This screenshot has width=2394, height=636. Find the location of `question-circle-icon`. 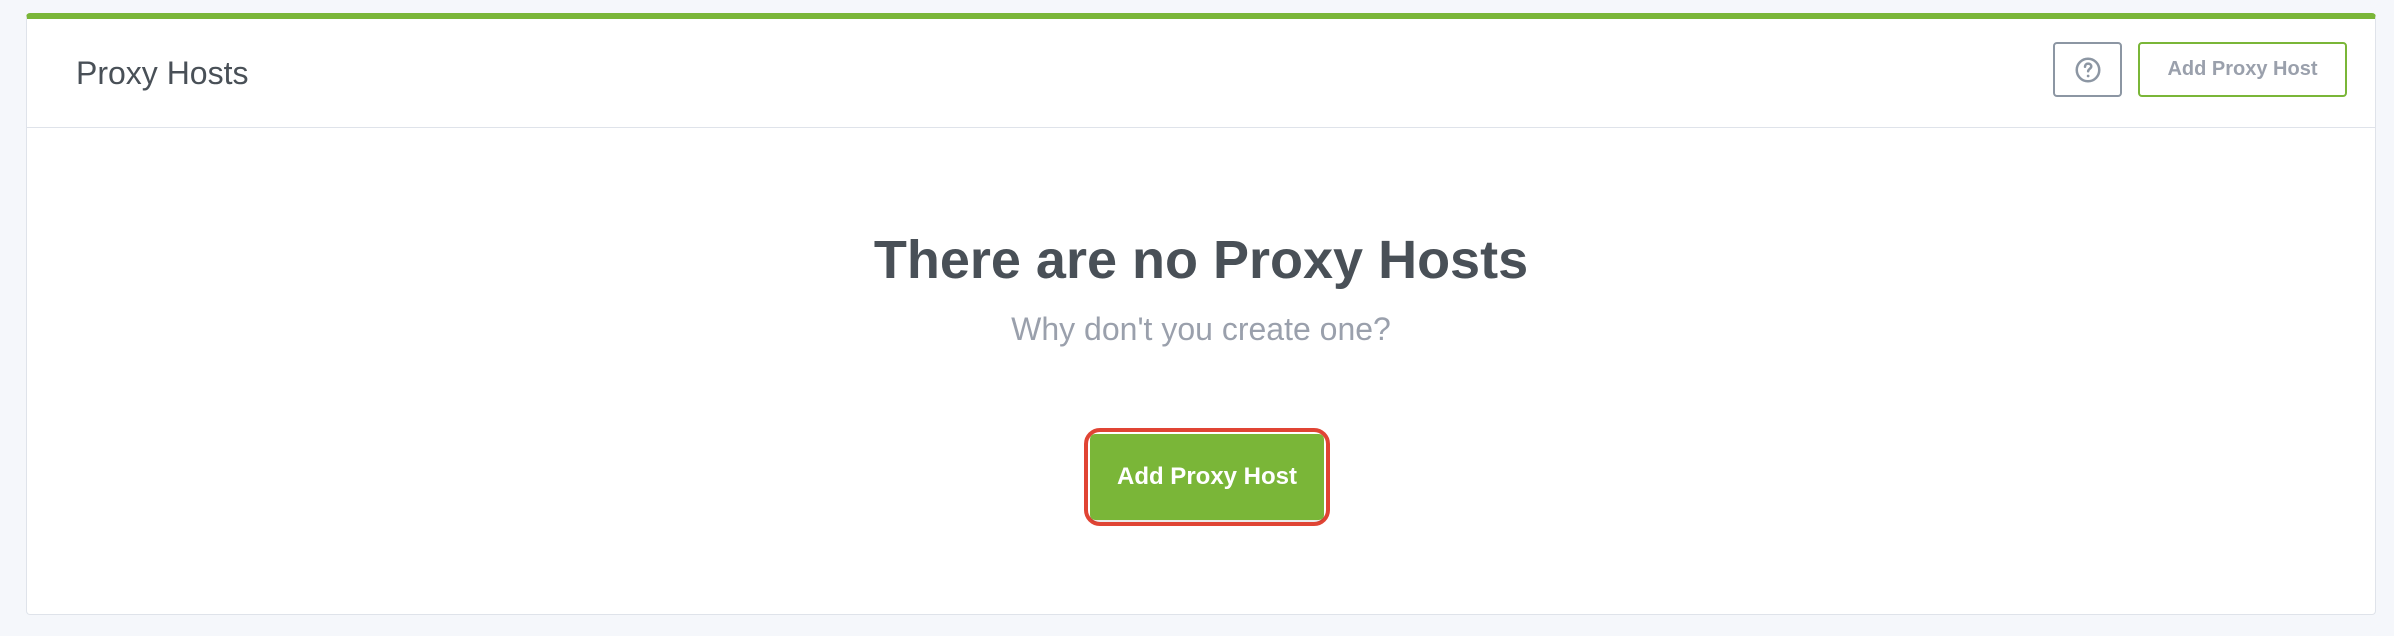

question-circle-icon is located at coordinates (2087, 69).